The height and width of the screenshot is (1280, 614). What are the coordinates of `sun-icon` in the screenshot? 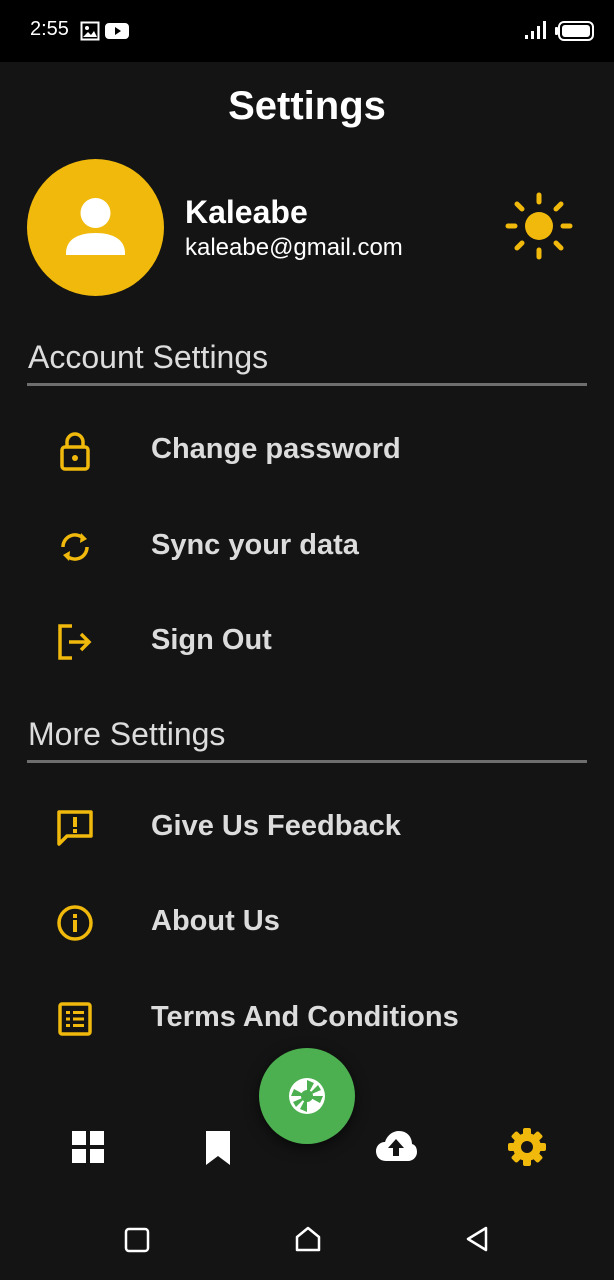 It's located at (539, 226).